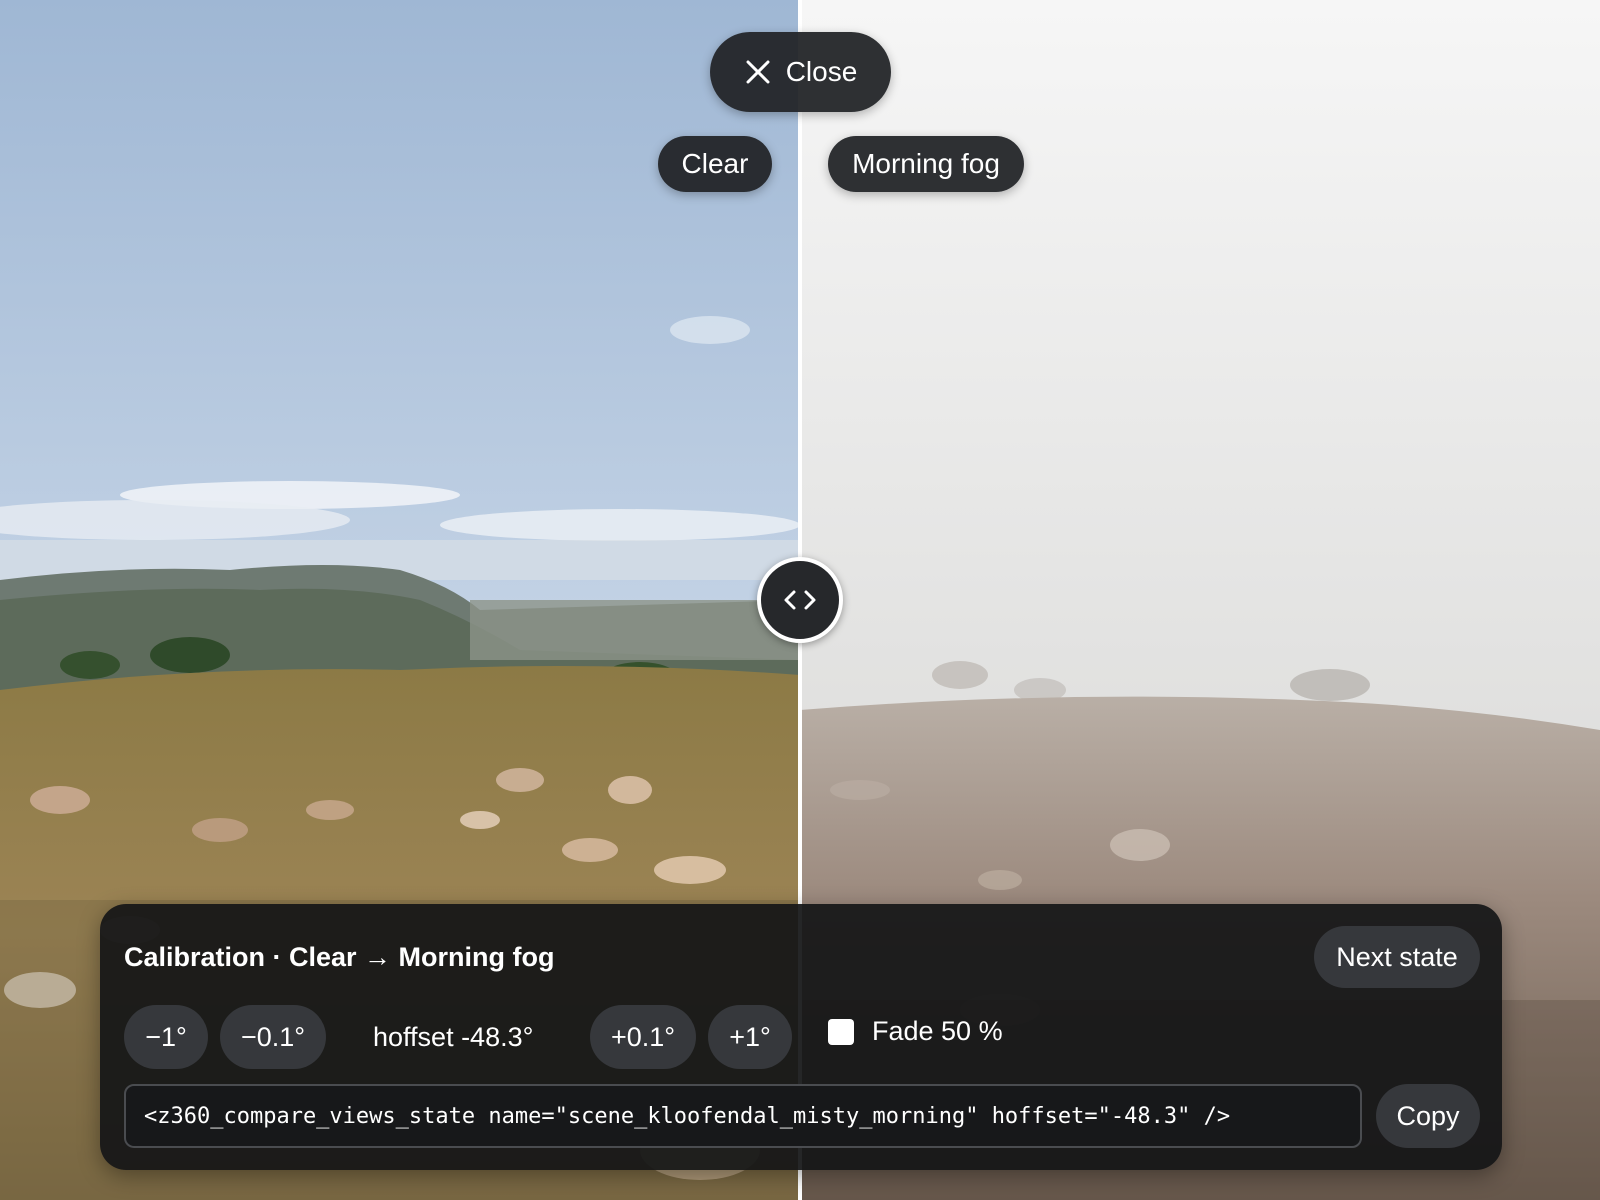  I want to click on close-button: Close, so click(800, 72).